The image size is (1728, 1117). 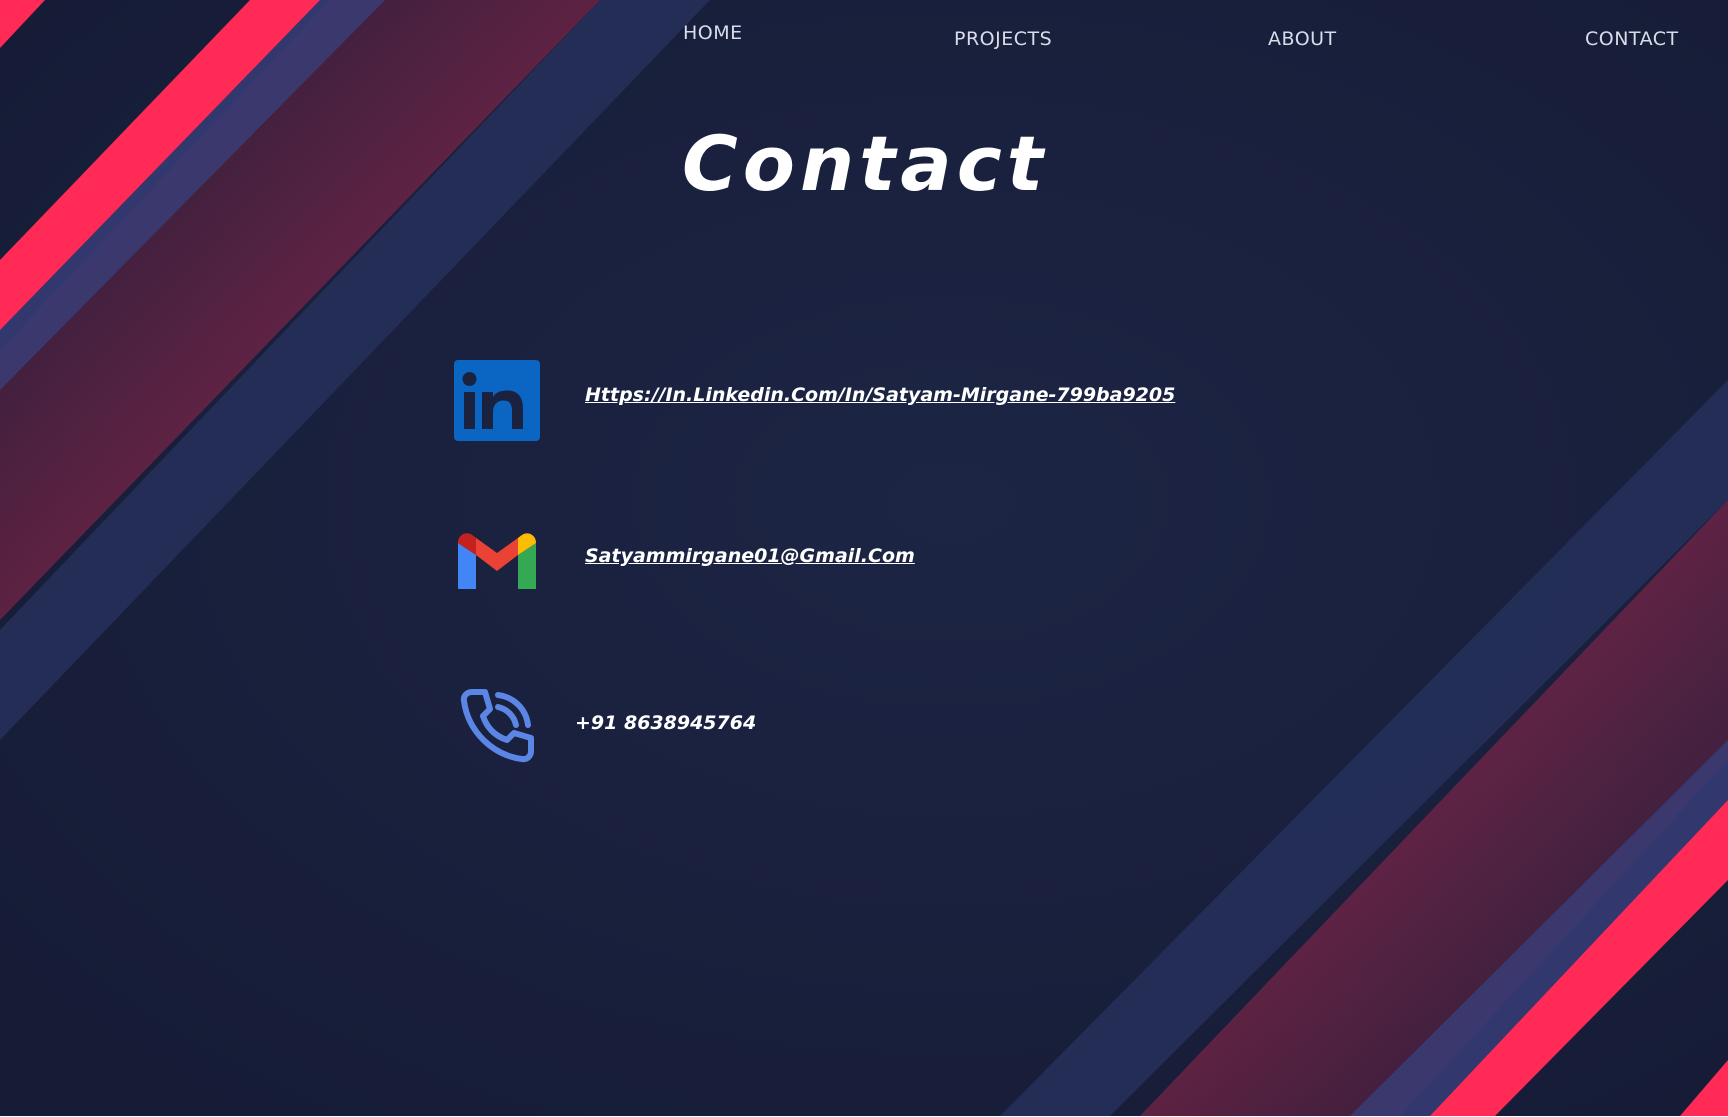 What do you see at coordinates (497, 726) in the screenshot?
I see `phone-icon` at bounding box center [497, 726].